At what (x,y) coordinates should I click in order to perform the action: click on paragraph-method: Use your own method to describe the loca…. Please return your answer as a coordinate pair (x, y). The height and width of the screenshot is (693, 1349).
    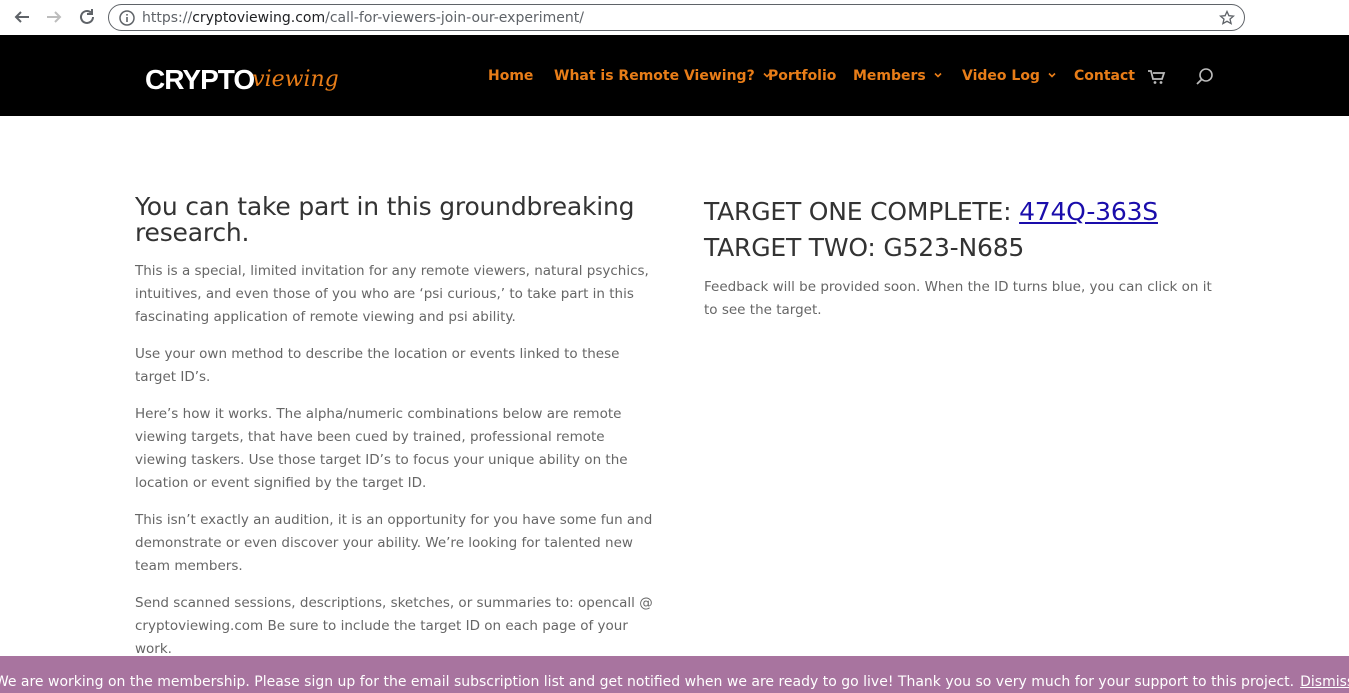
    Looking at the image, I should click on (377, 365).